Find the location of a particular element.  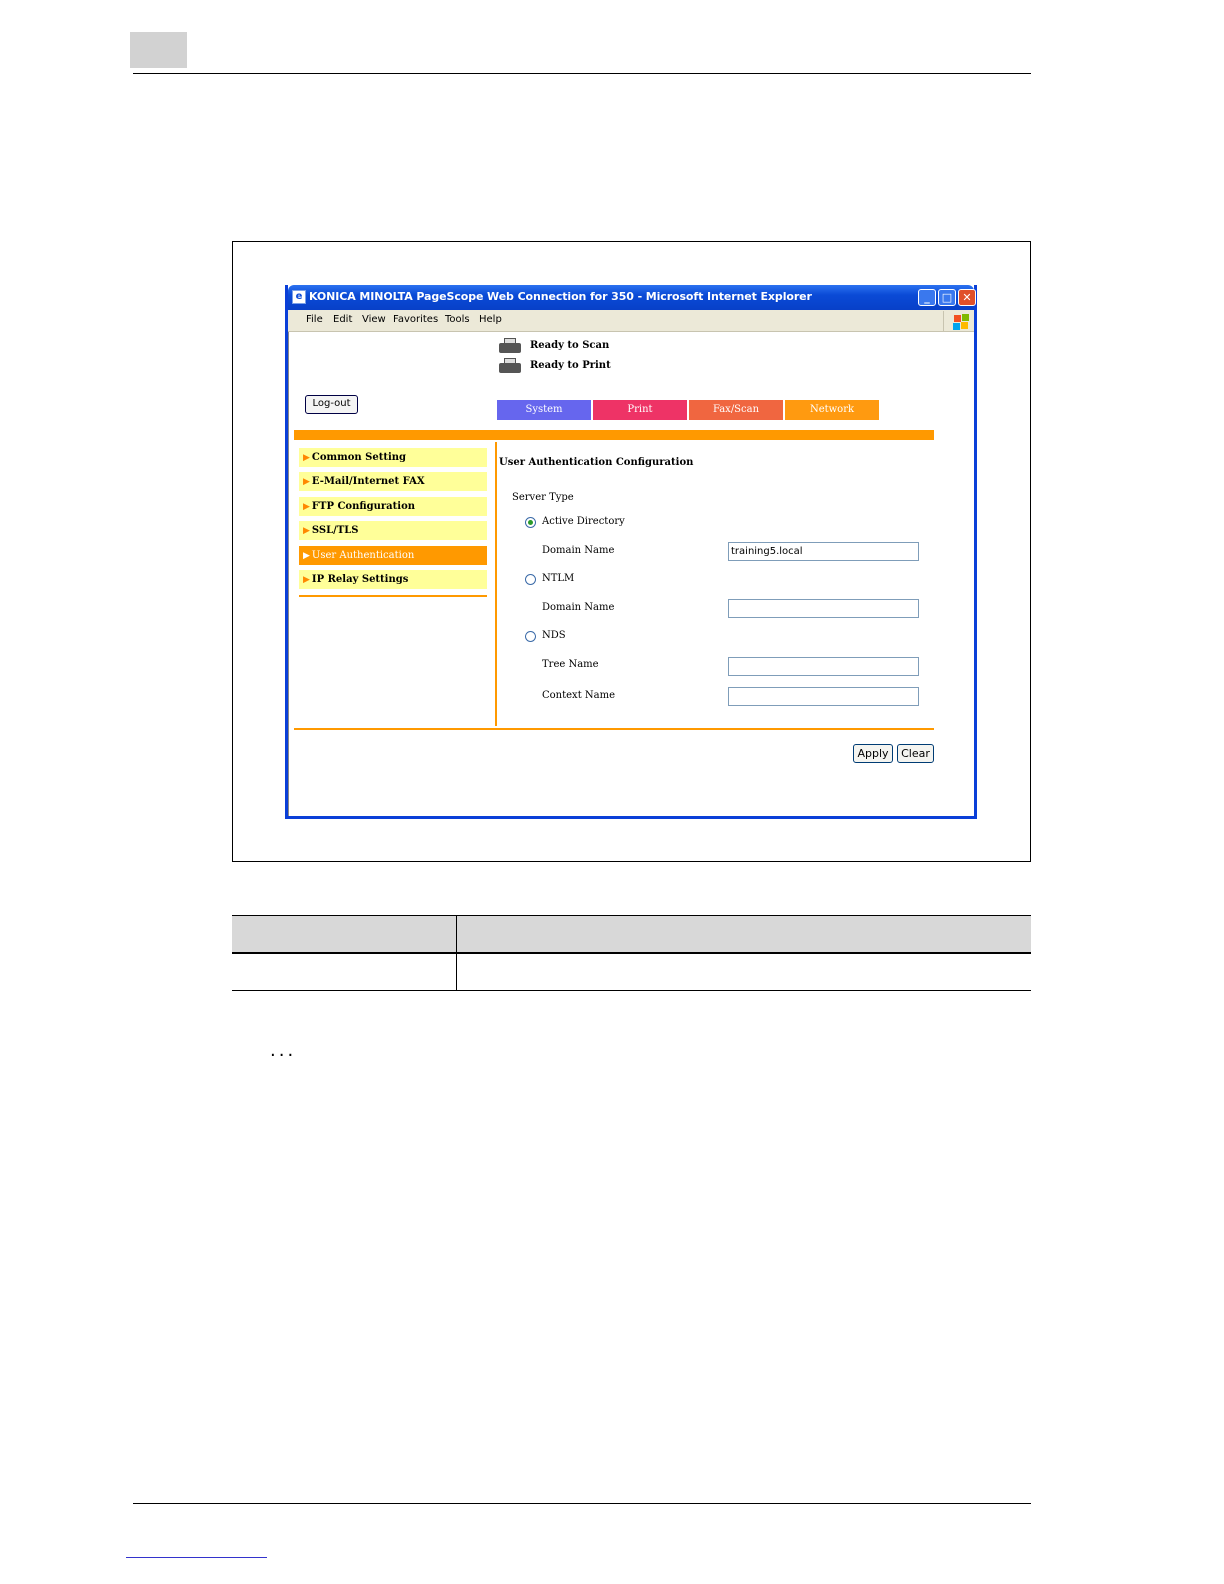

form-title: User Authentication Configuration is located at coordinates (596, 462).